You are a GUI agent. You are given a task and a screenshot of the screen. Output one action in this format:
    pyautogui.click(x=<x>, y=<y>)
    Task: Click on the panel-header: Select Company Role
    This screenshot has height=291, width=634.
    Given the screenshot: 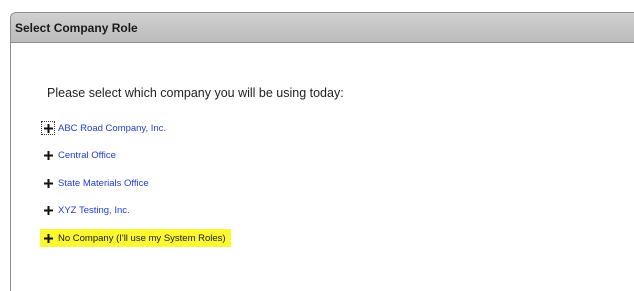 What is the action you would take?
    pyautogui.click(x=322, y=28)
    